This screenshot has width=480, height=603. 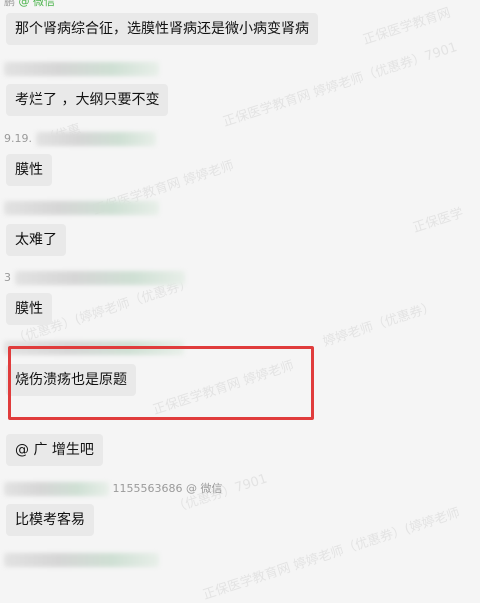 What do you see at coordinates (340, 85) in the screenshot?
I see `watermark: 正保医学教育网 婷婷老师（优惠券）7901` at bounding box center [340, 85].